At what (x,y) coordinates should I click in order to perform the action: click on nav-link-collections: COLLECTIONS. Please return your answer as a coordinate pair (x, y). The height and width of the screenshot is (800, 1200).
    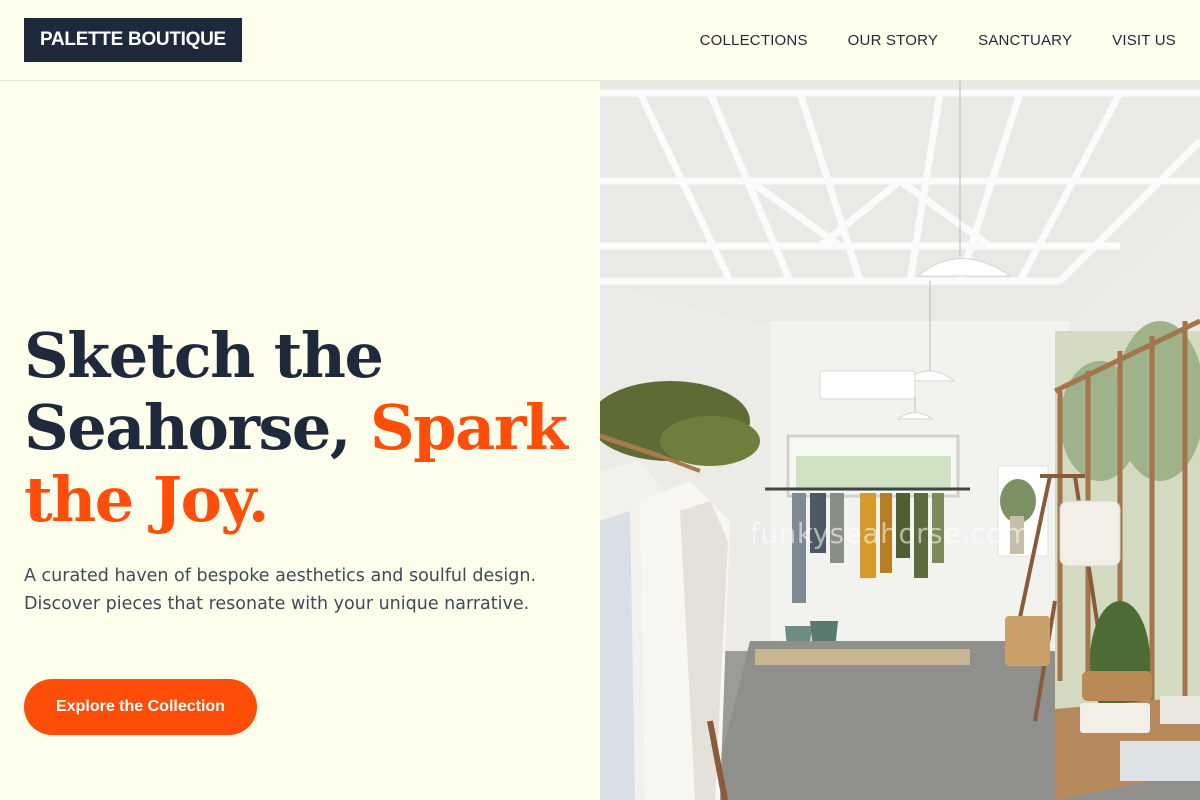
    Looking at the image, I should click on (754, 40).